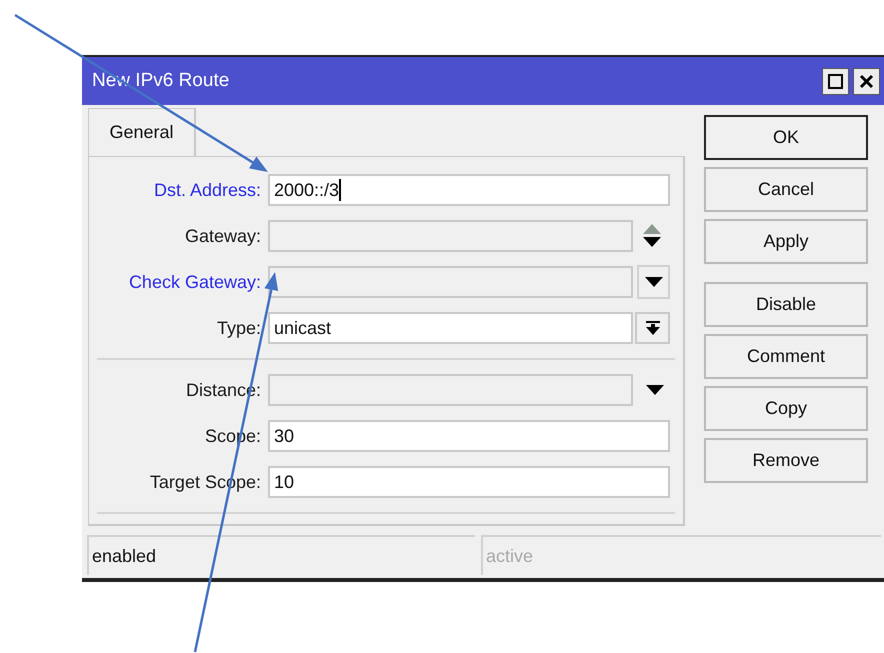 Image resolution: width=884 pixels, height=653 pixels. I want to click on dialog-button: Copy, so click(786, 408).